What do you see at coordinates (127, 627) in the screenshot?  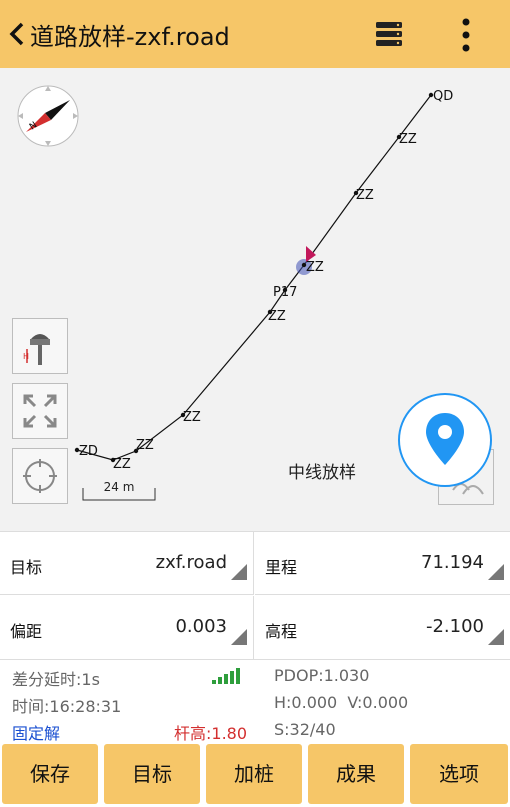 I see `offset-cell: 偏距 0.003` at bounding box center [127, 627].